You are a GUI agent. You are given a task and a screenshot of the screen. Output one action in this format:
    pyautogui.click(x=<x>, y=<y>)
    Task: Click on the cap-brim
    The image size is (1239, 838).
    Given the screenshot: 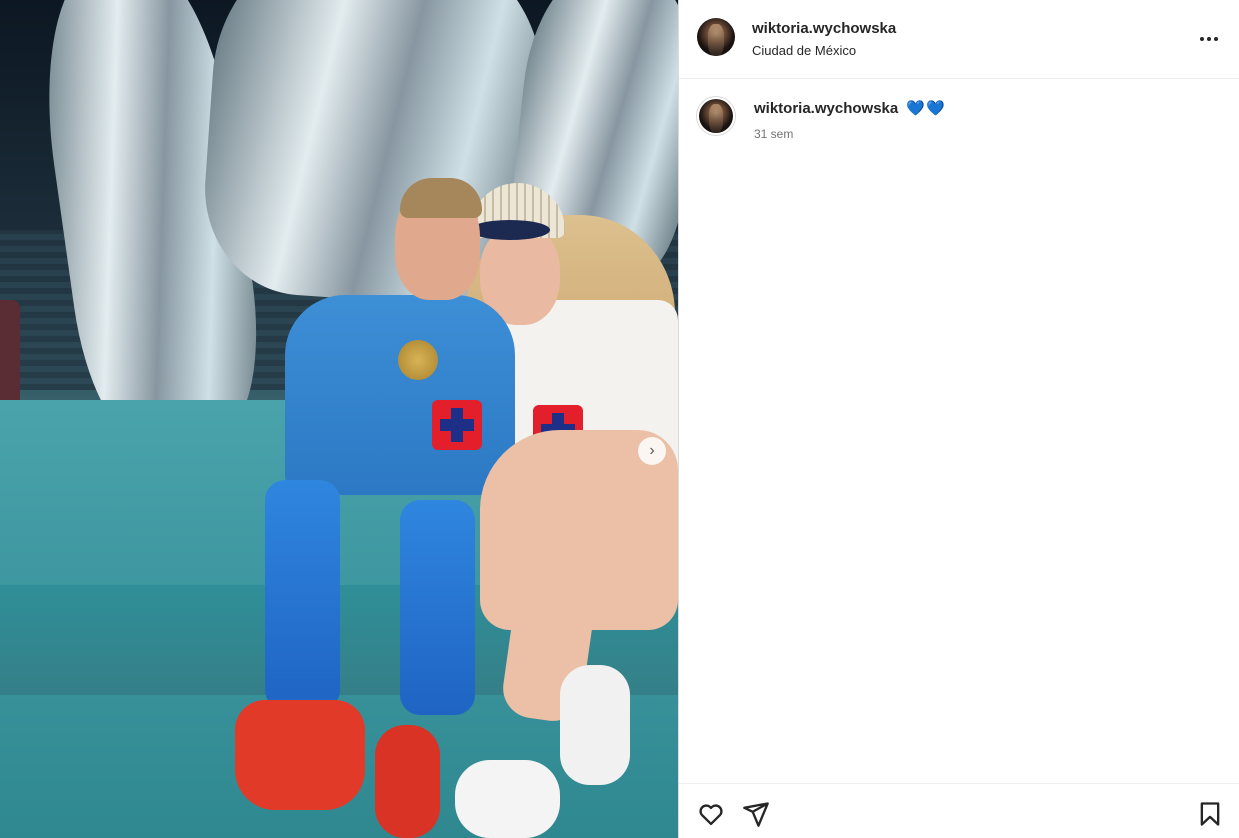 What is the action you would take?
    pyautogui.click(x=510, y=230)
    